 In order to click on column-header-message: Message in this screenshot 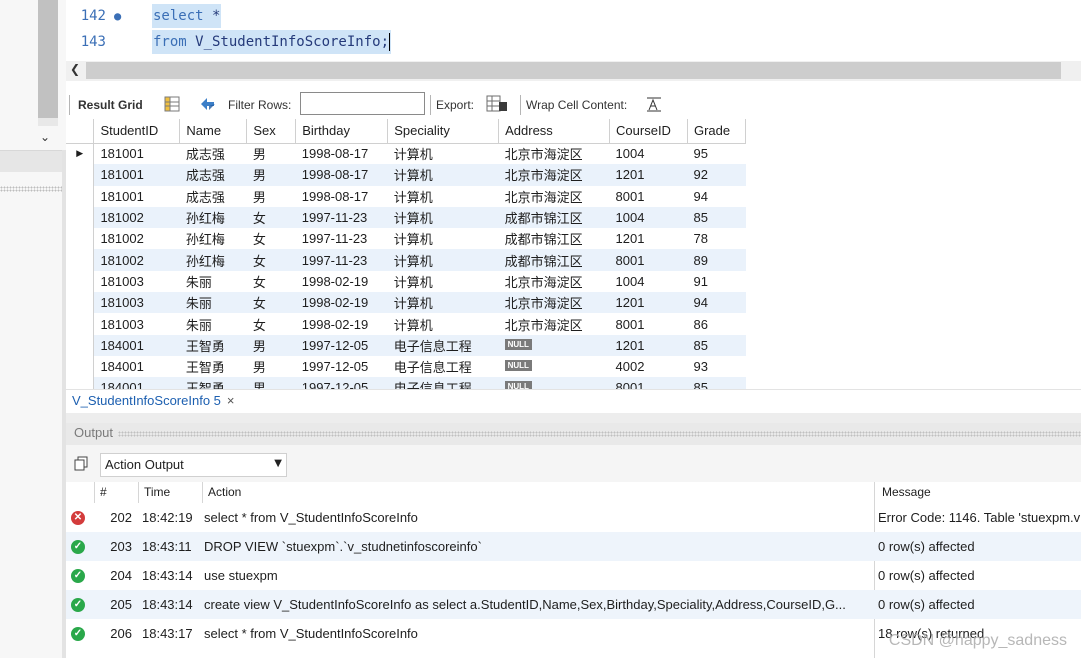, I will do `click(906, 492)`.